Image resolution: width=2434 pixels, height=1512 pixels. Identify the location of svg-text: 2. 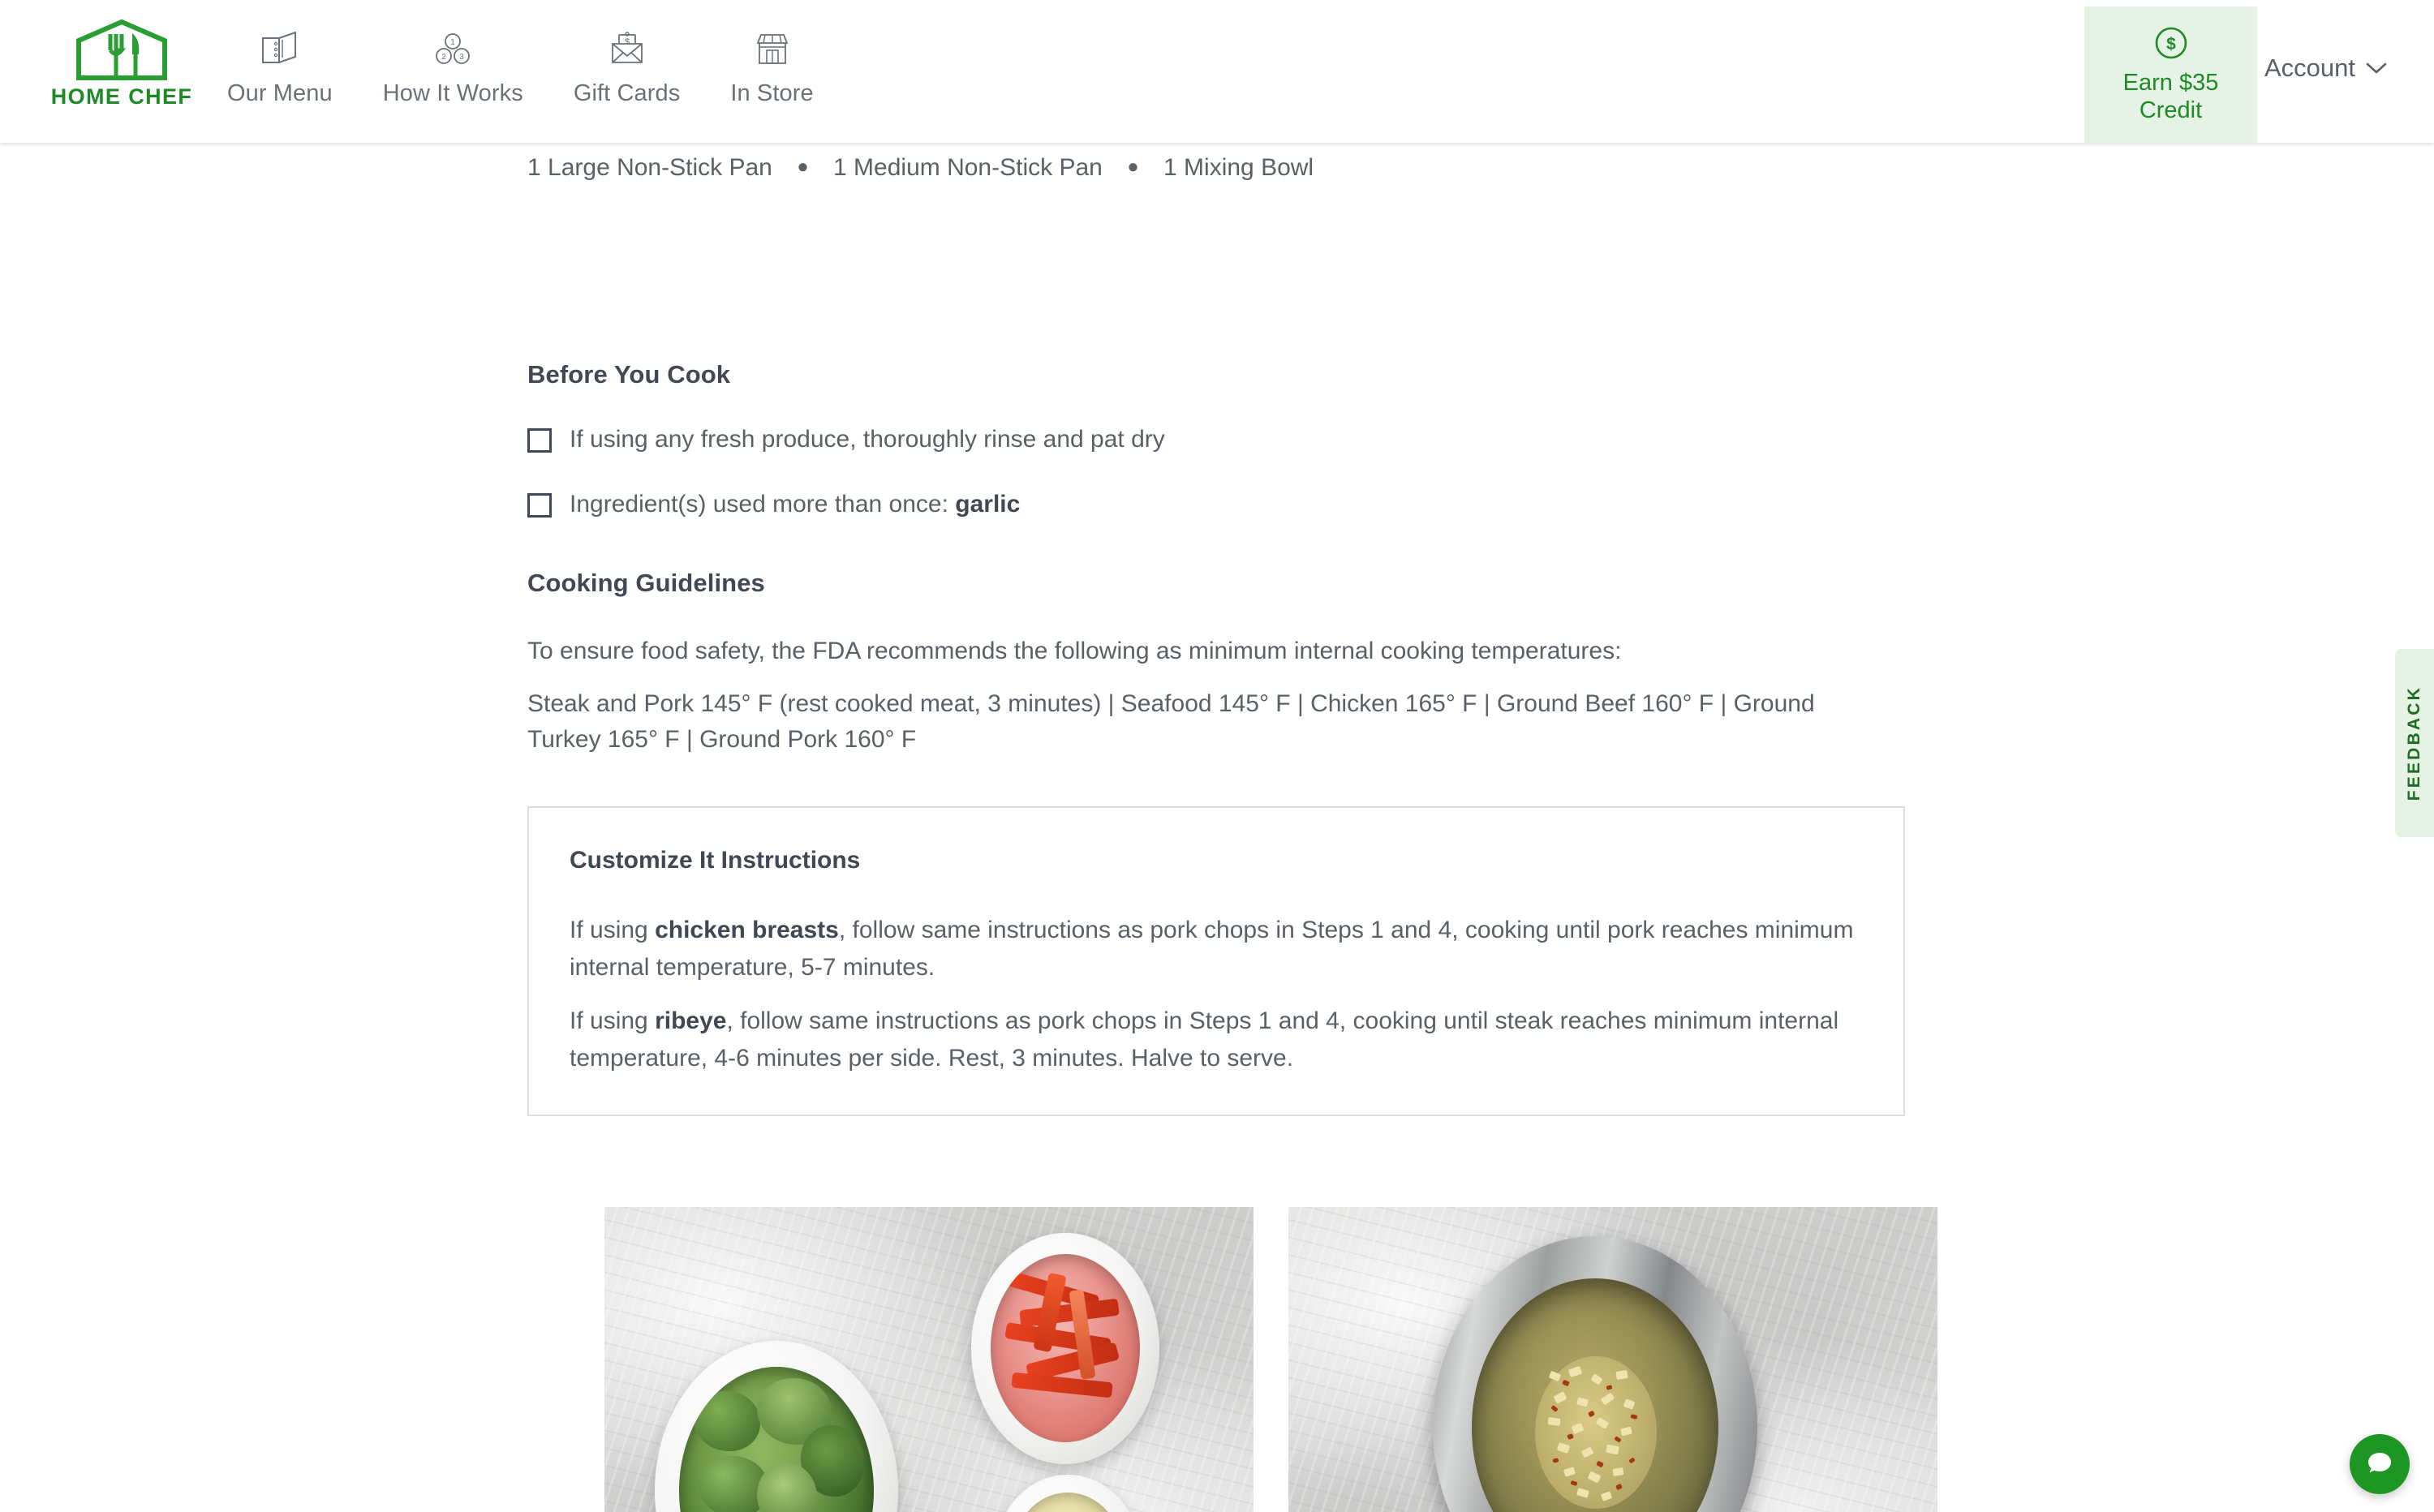
(444, 57).